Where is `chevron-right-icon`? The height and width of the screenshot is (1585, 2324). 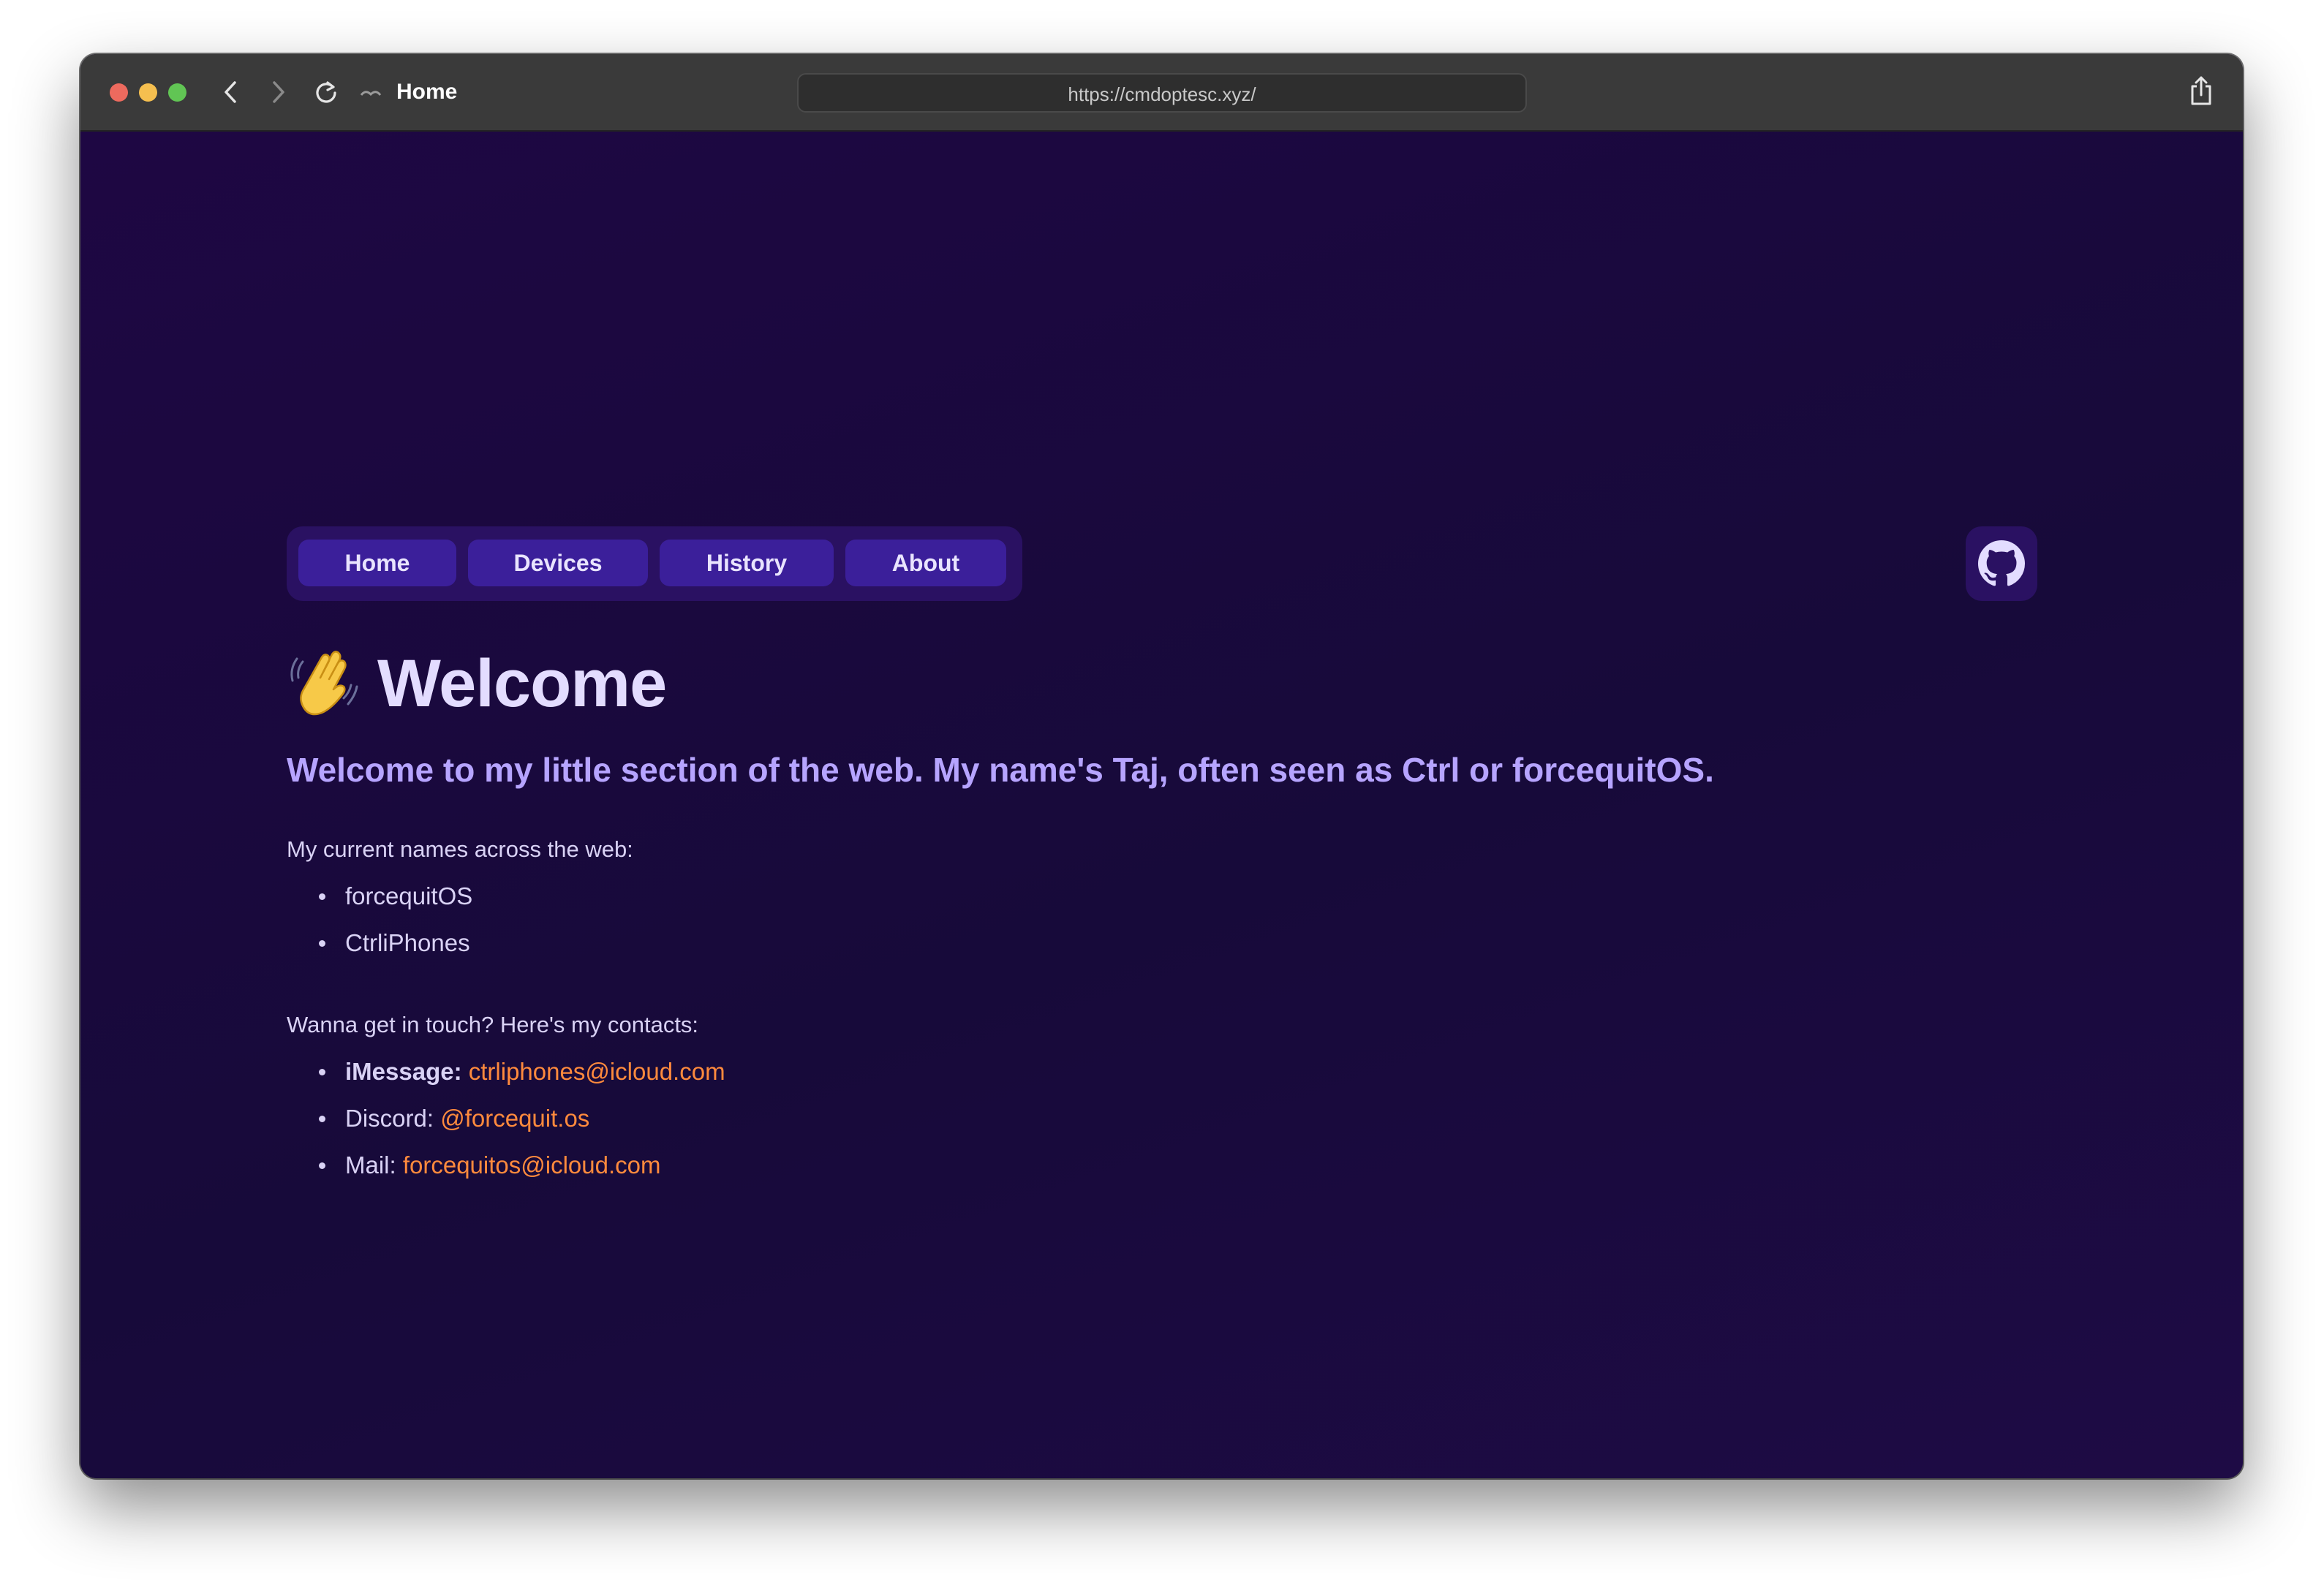
chevron-right-icon is located at coordinates (278, 92).